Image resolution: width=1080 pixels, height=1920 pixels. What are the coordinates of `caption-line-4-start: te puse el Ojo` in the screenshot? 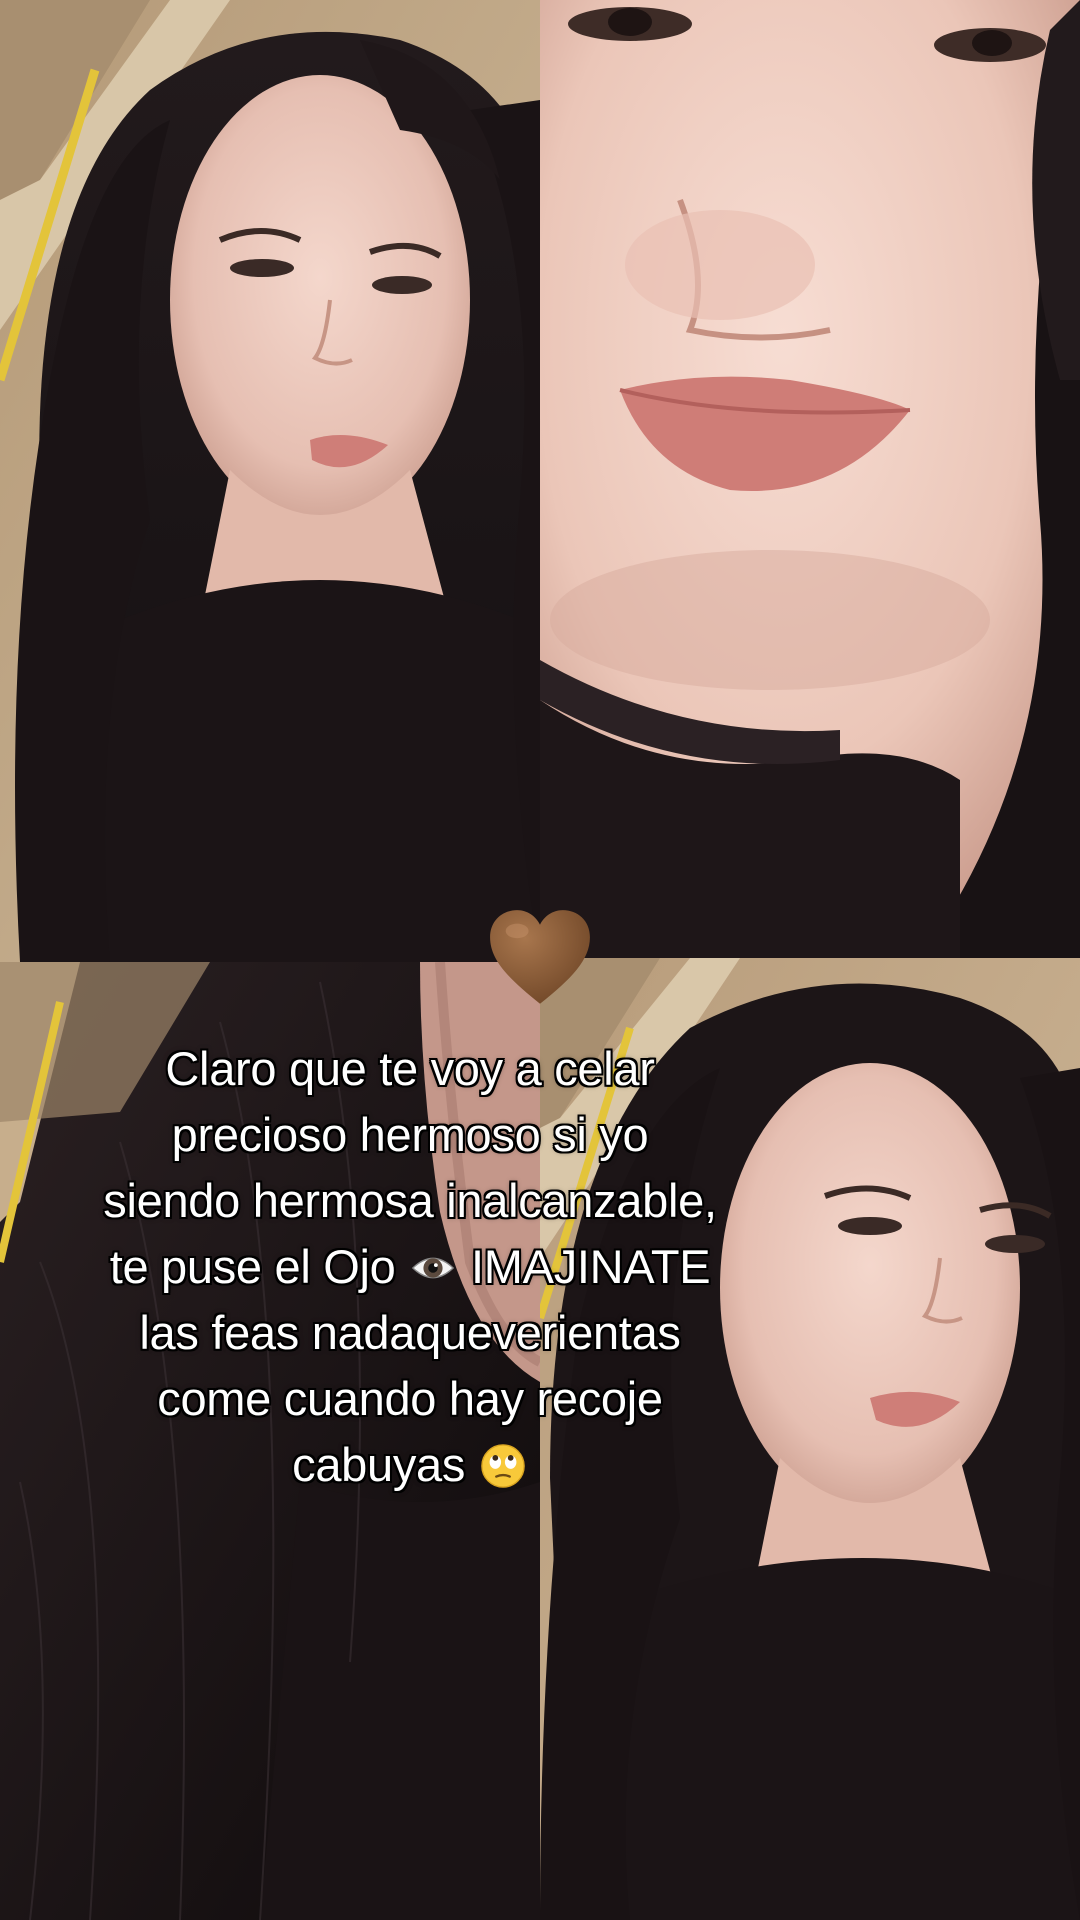 It's located at (252, 1266).